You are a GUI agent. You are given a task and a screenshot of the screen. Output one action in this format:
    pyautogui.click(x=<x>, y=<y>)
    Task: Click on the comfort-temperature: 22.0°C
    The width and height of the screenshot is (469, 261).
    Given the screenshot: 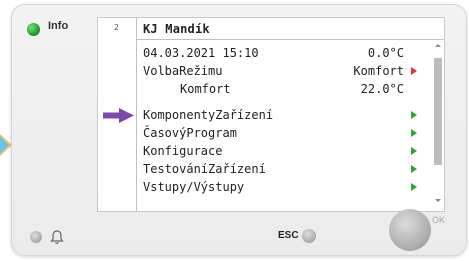 What is the action you would take?
    pyautogui.click(x=382, y=89)
    